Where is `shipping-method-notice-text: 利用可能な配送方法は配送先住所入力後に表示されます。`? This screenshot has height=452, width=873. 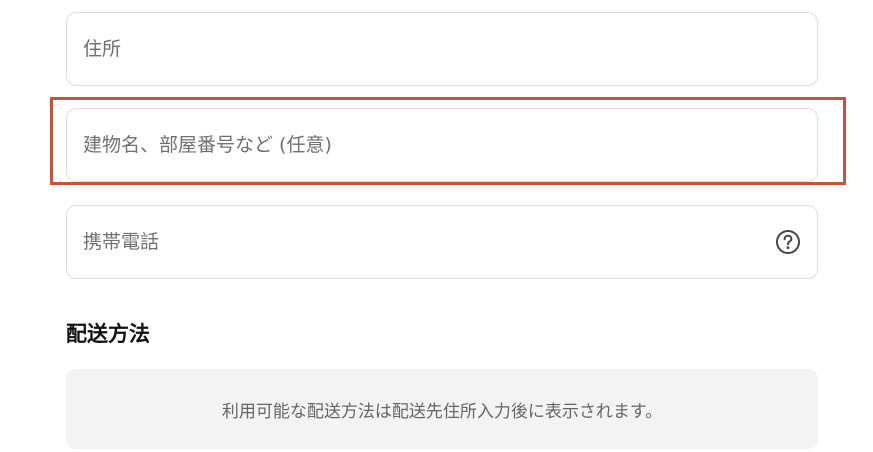 shipping-method-notice-text: 利用可能な配送方法は配送先住所入力後に表示されます。 is located at coordinates (442, 411).